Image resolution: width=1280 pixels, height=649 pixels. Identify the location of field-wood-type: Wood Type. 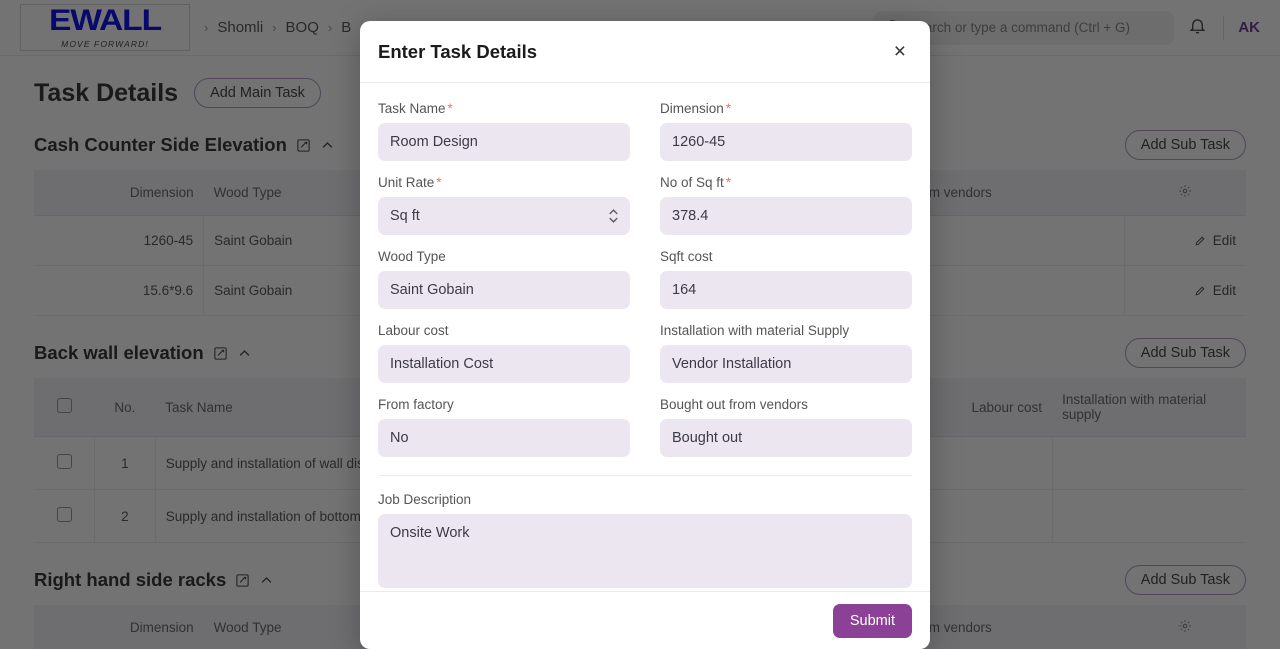
(504, 279).